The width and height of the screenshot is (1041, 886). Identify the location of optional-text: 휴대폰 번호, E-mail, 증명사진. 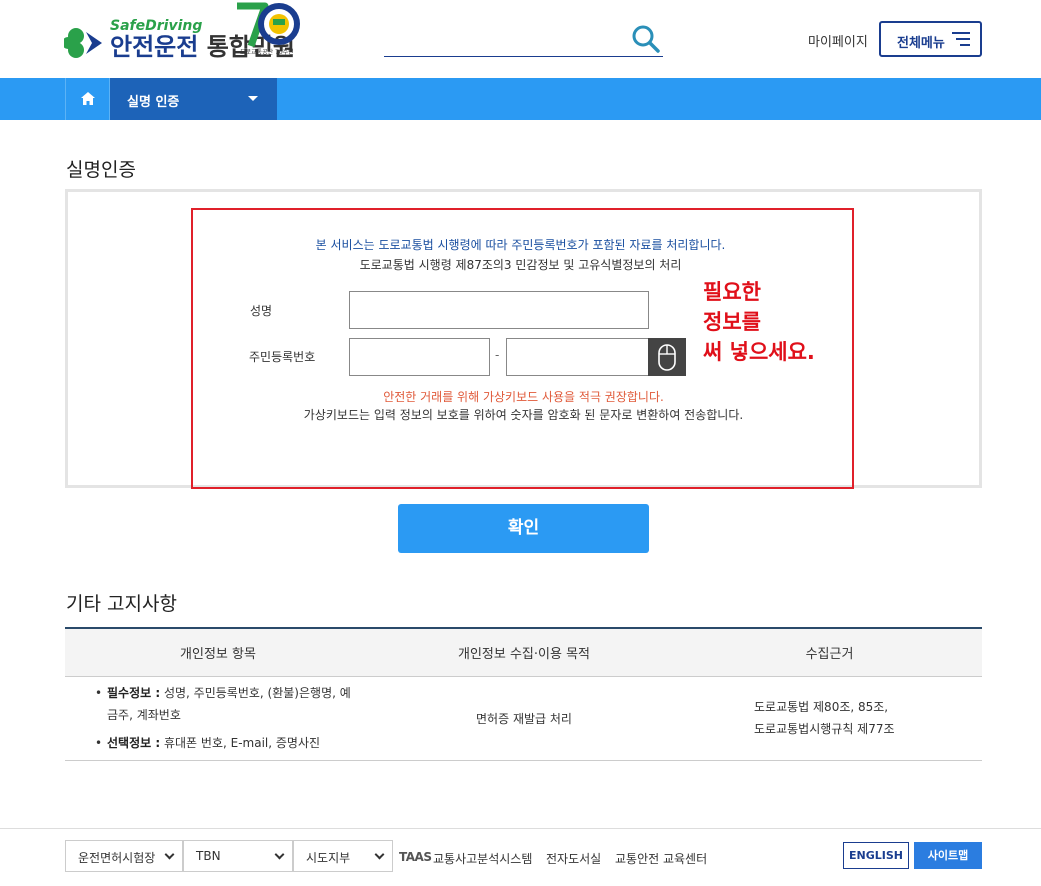
(242, 743).